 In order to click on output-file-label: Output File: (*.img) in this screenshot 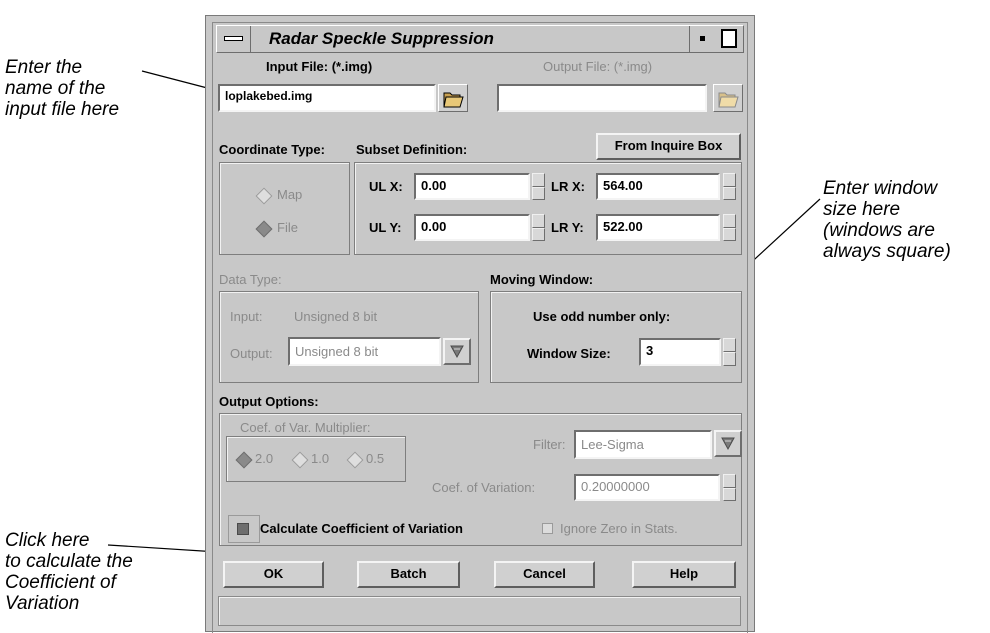, I will do `click(598, 66)`.